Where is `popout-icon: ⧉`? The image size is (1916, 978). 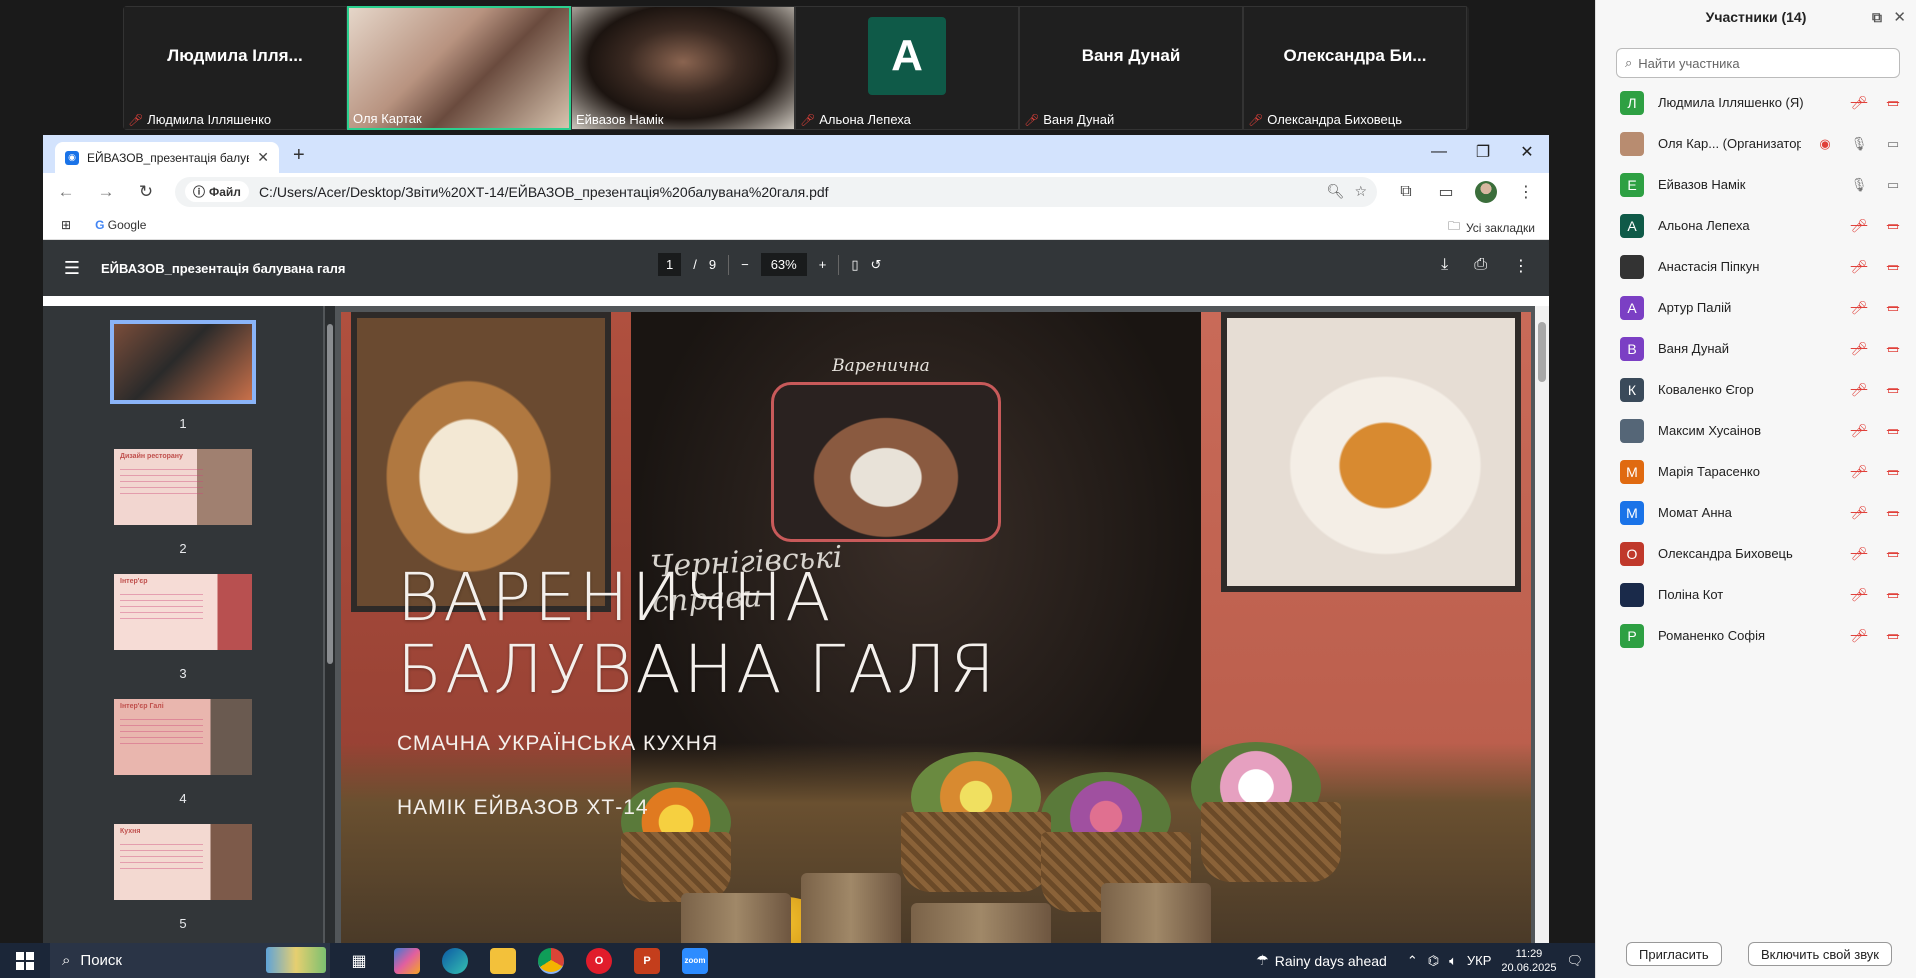 popout-icon: ⧉ is located at coordinates (1877, 17).